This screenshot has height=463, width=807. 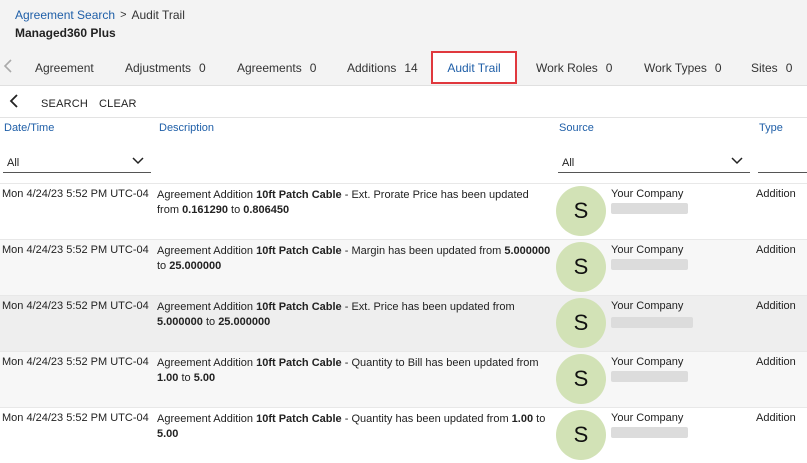 What do you see at coordinates (158, 15) in the screenshot?
I see `breadcrumb-current: Audit Trail` at bounding box center [158, 15].